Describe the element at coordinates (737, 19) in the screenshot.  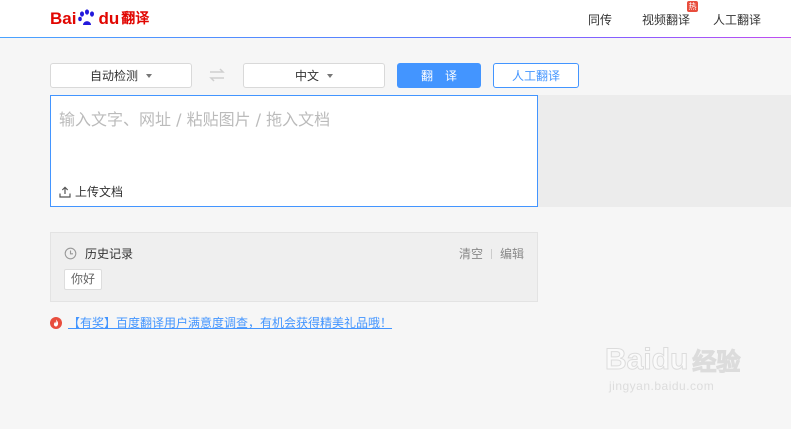
I see `nav-item-human-translate: 人工翻译` at that location.